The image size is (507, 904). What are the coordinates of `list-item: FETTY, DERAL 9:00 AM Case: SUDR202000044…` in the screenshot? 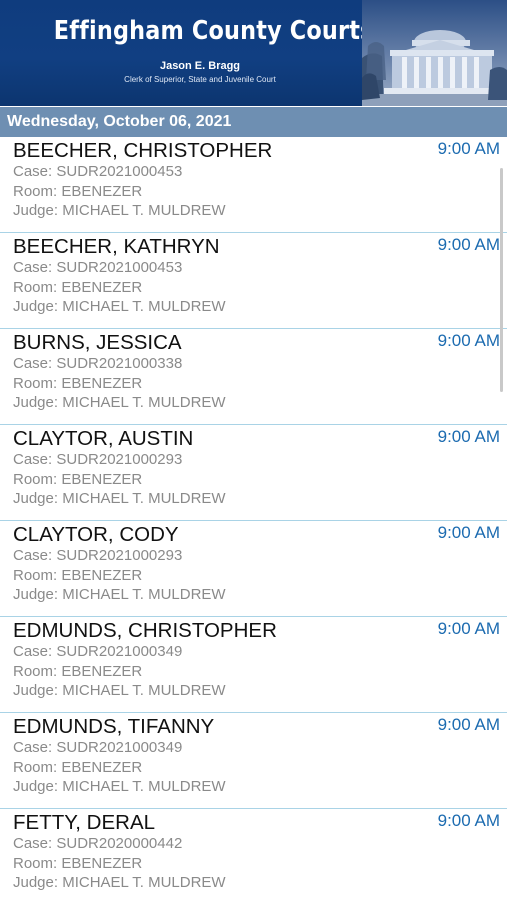 It's located at (253, 856).